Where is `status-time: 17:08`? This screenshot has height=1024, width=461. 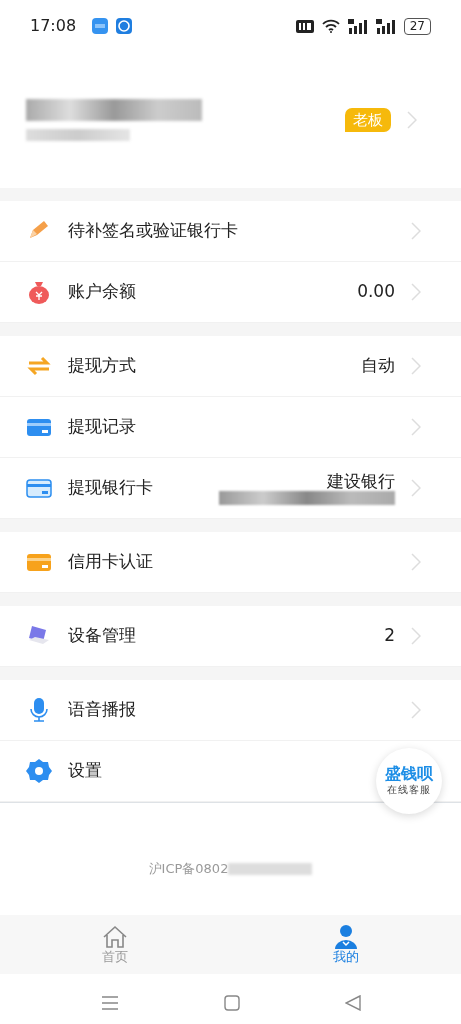
status-time: 17:08 is located at coordinates (53, 26).